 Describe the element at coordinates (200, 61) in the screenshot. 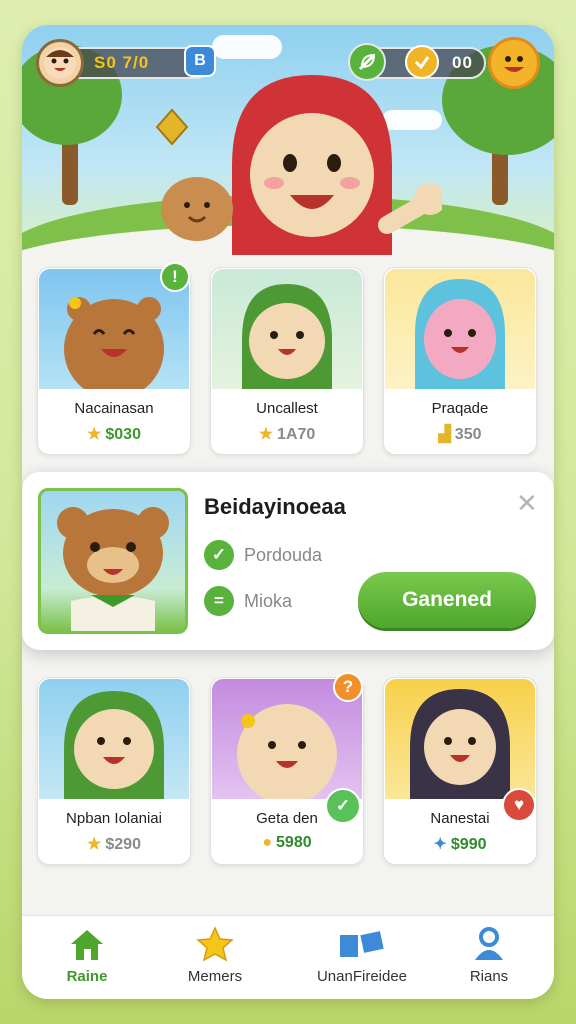

I see `b-badge-icon: B` at that location.